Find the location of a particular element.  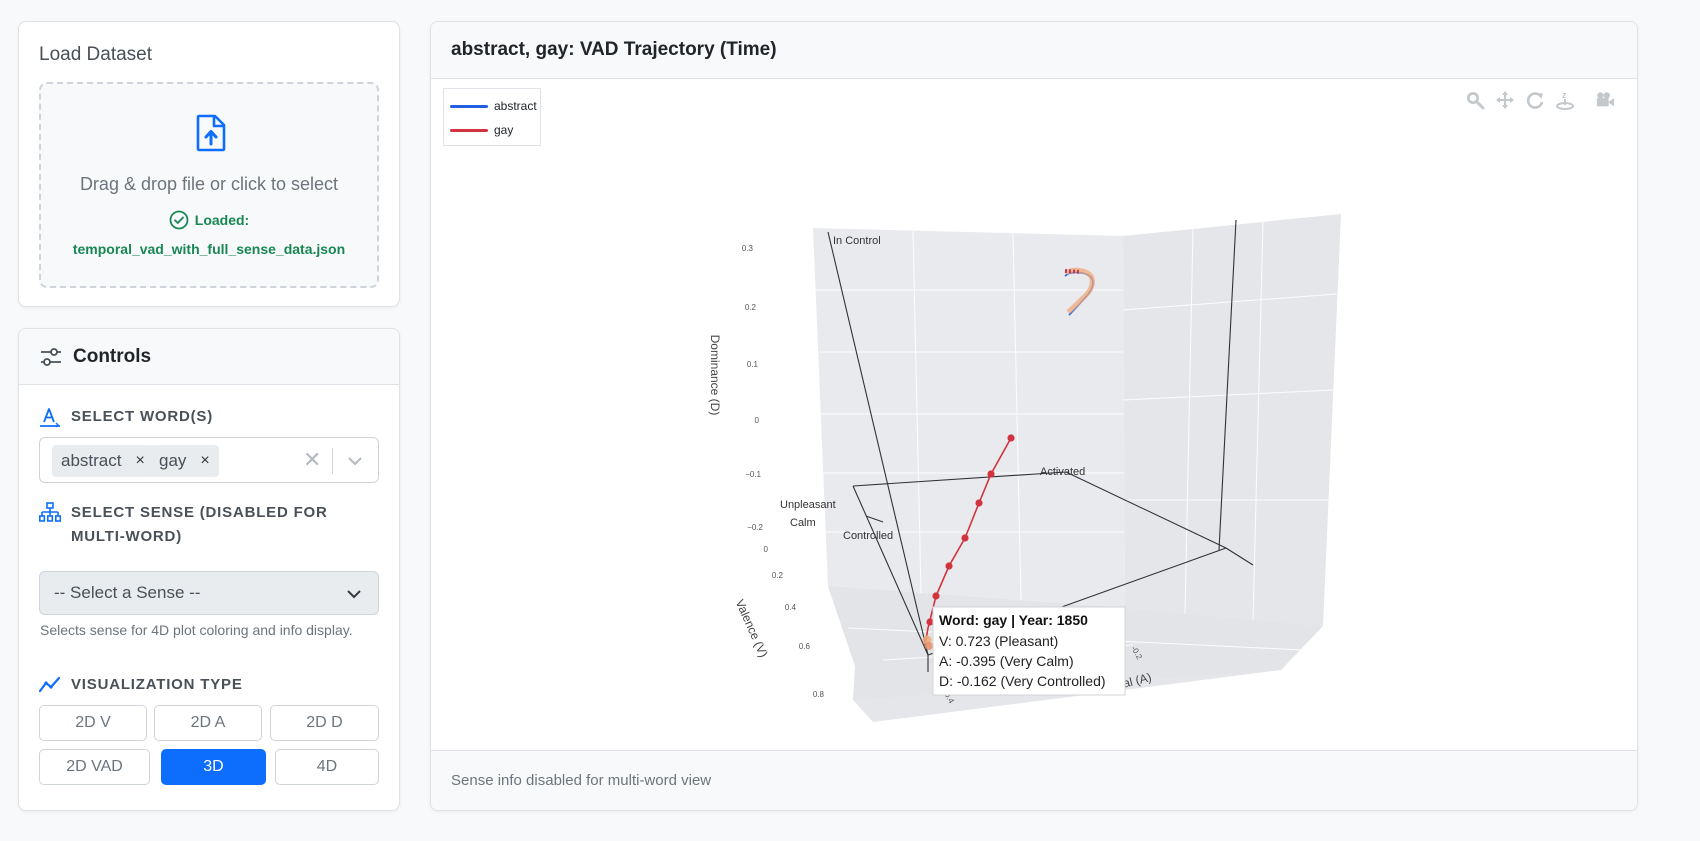

d-tick: −0.1 is located at coordinates (753, 474).